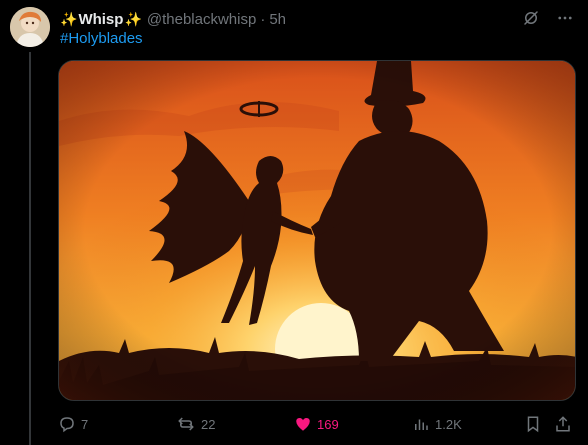 This screenshot has width=588, height=445. What do you see at coordinates (548, 18) in the screenshot?
I see `post-top-actions` at bounding box center [548, 18].